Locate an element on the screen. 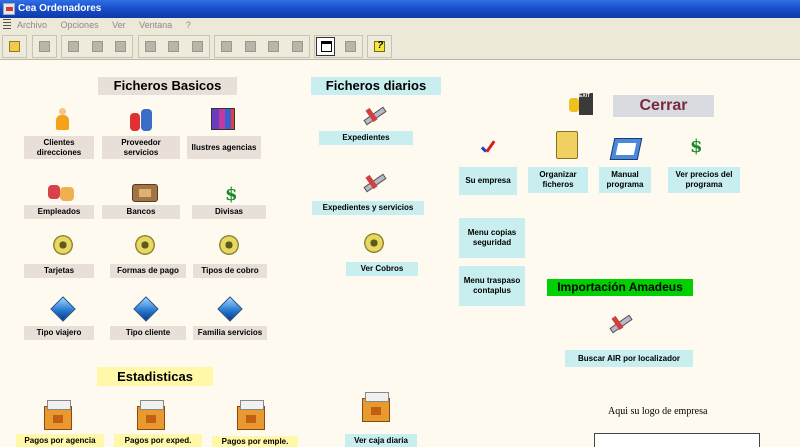  tipos-cobro-button: Tipos de cobro is located at coordinates (230, 271).